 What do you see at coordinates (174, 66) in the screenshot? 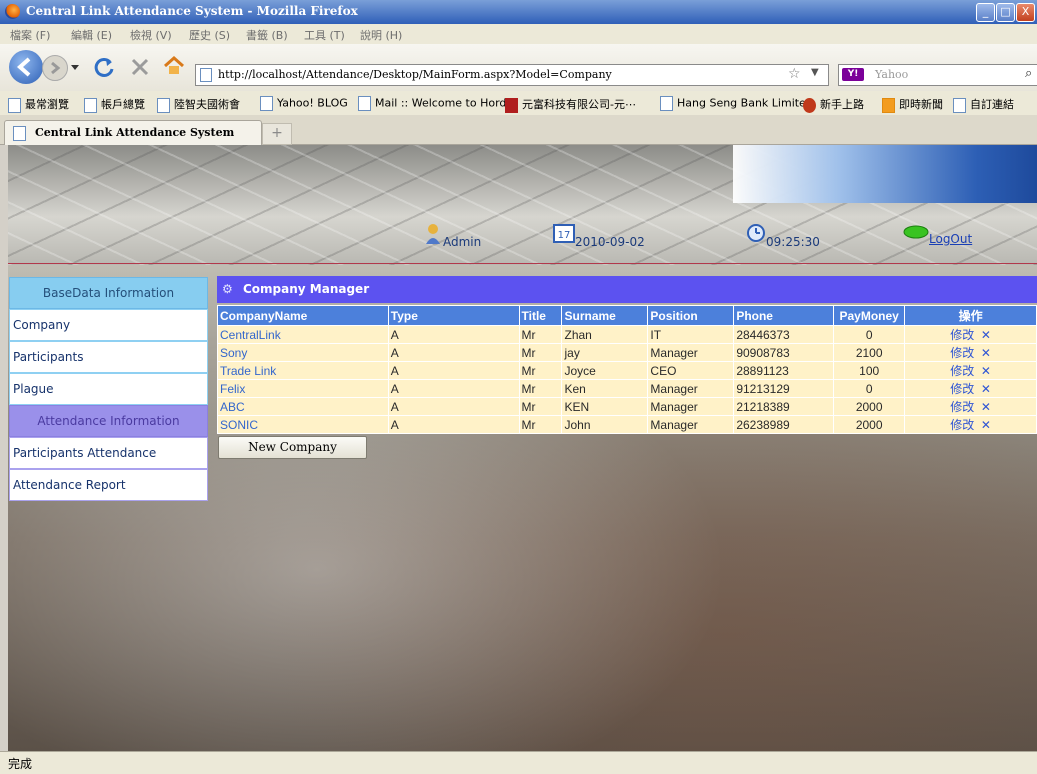
I see `home-icon` at bounding box center [174, 66].